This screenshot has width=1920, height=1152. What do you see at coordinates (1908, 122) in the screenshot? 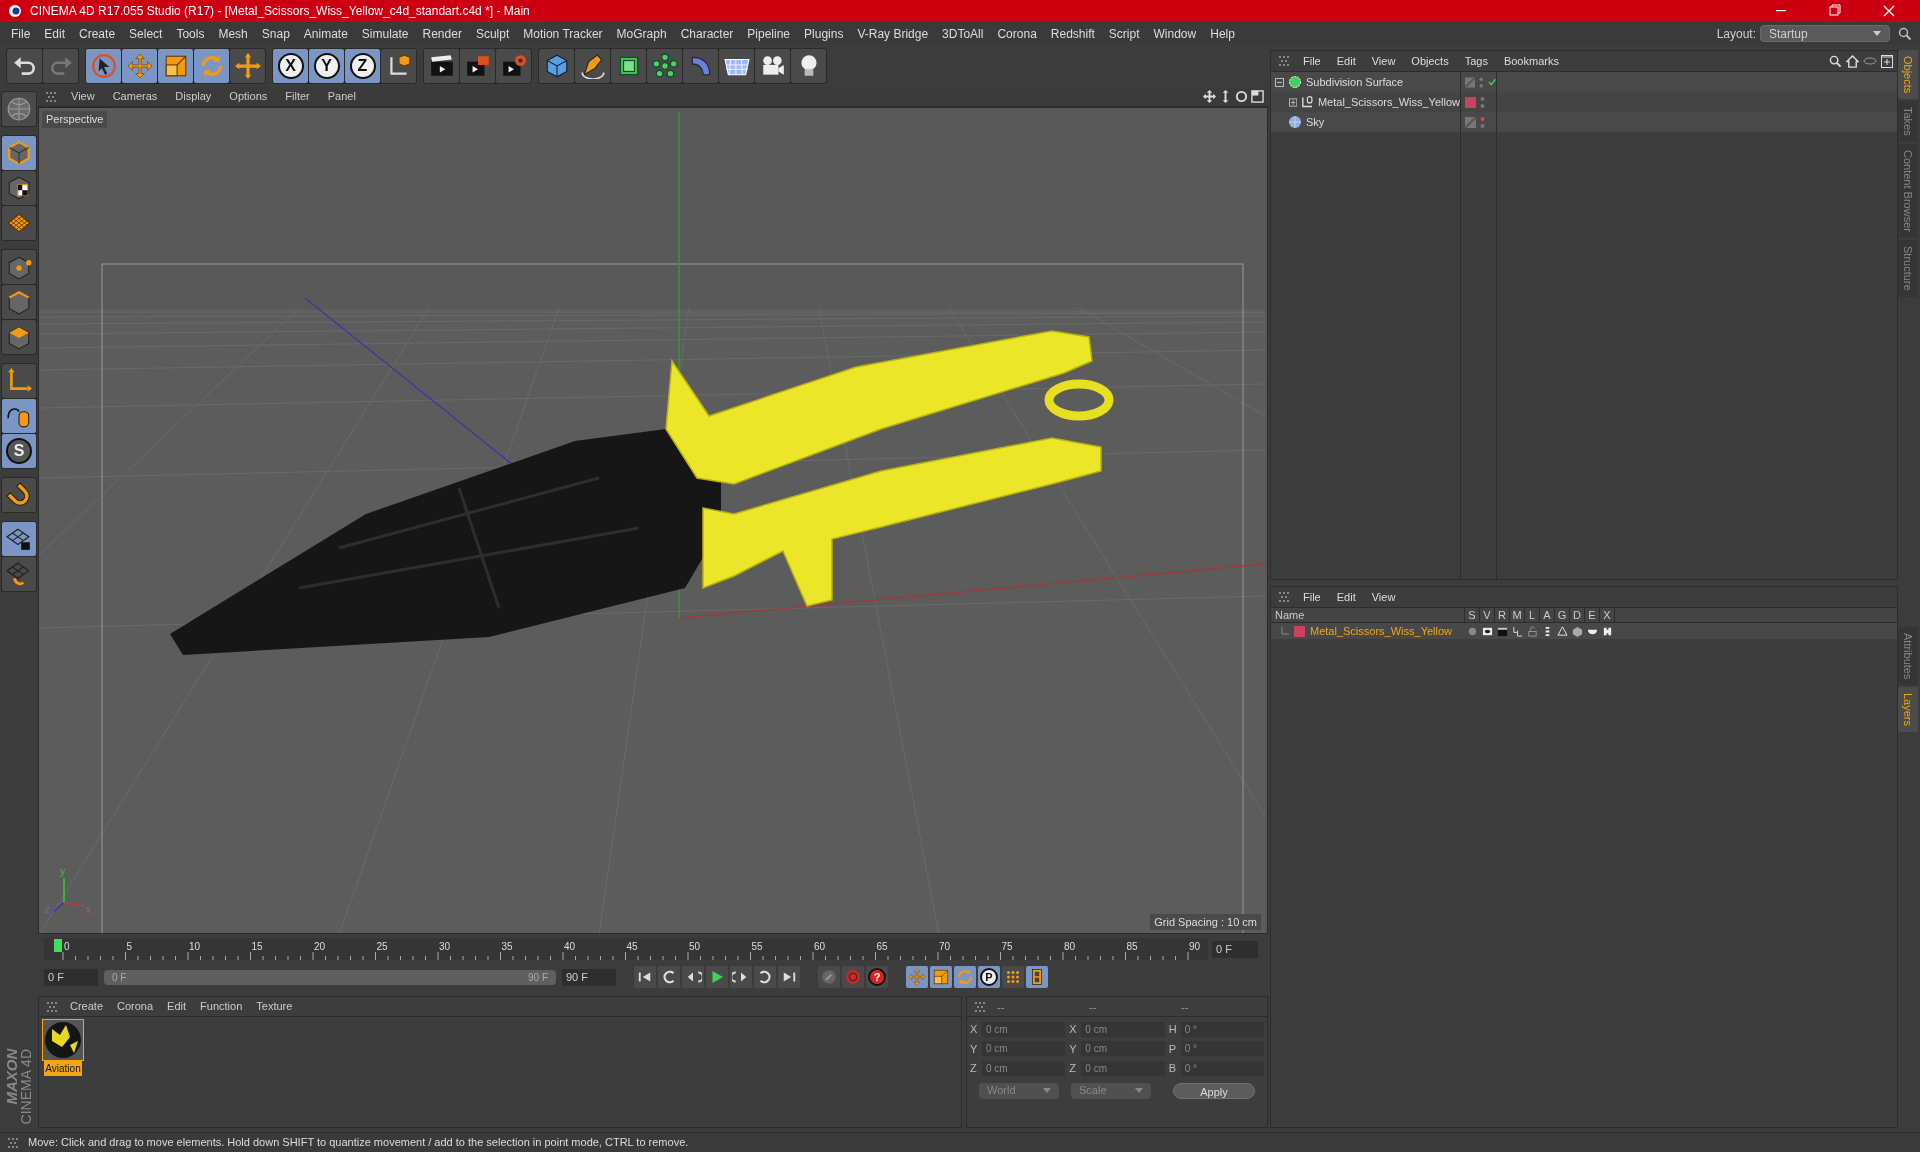
I see `side-tab: Takes` at bounding box center [1908, 122].